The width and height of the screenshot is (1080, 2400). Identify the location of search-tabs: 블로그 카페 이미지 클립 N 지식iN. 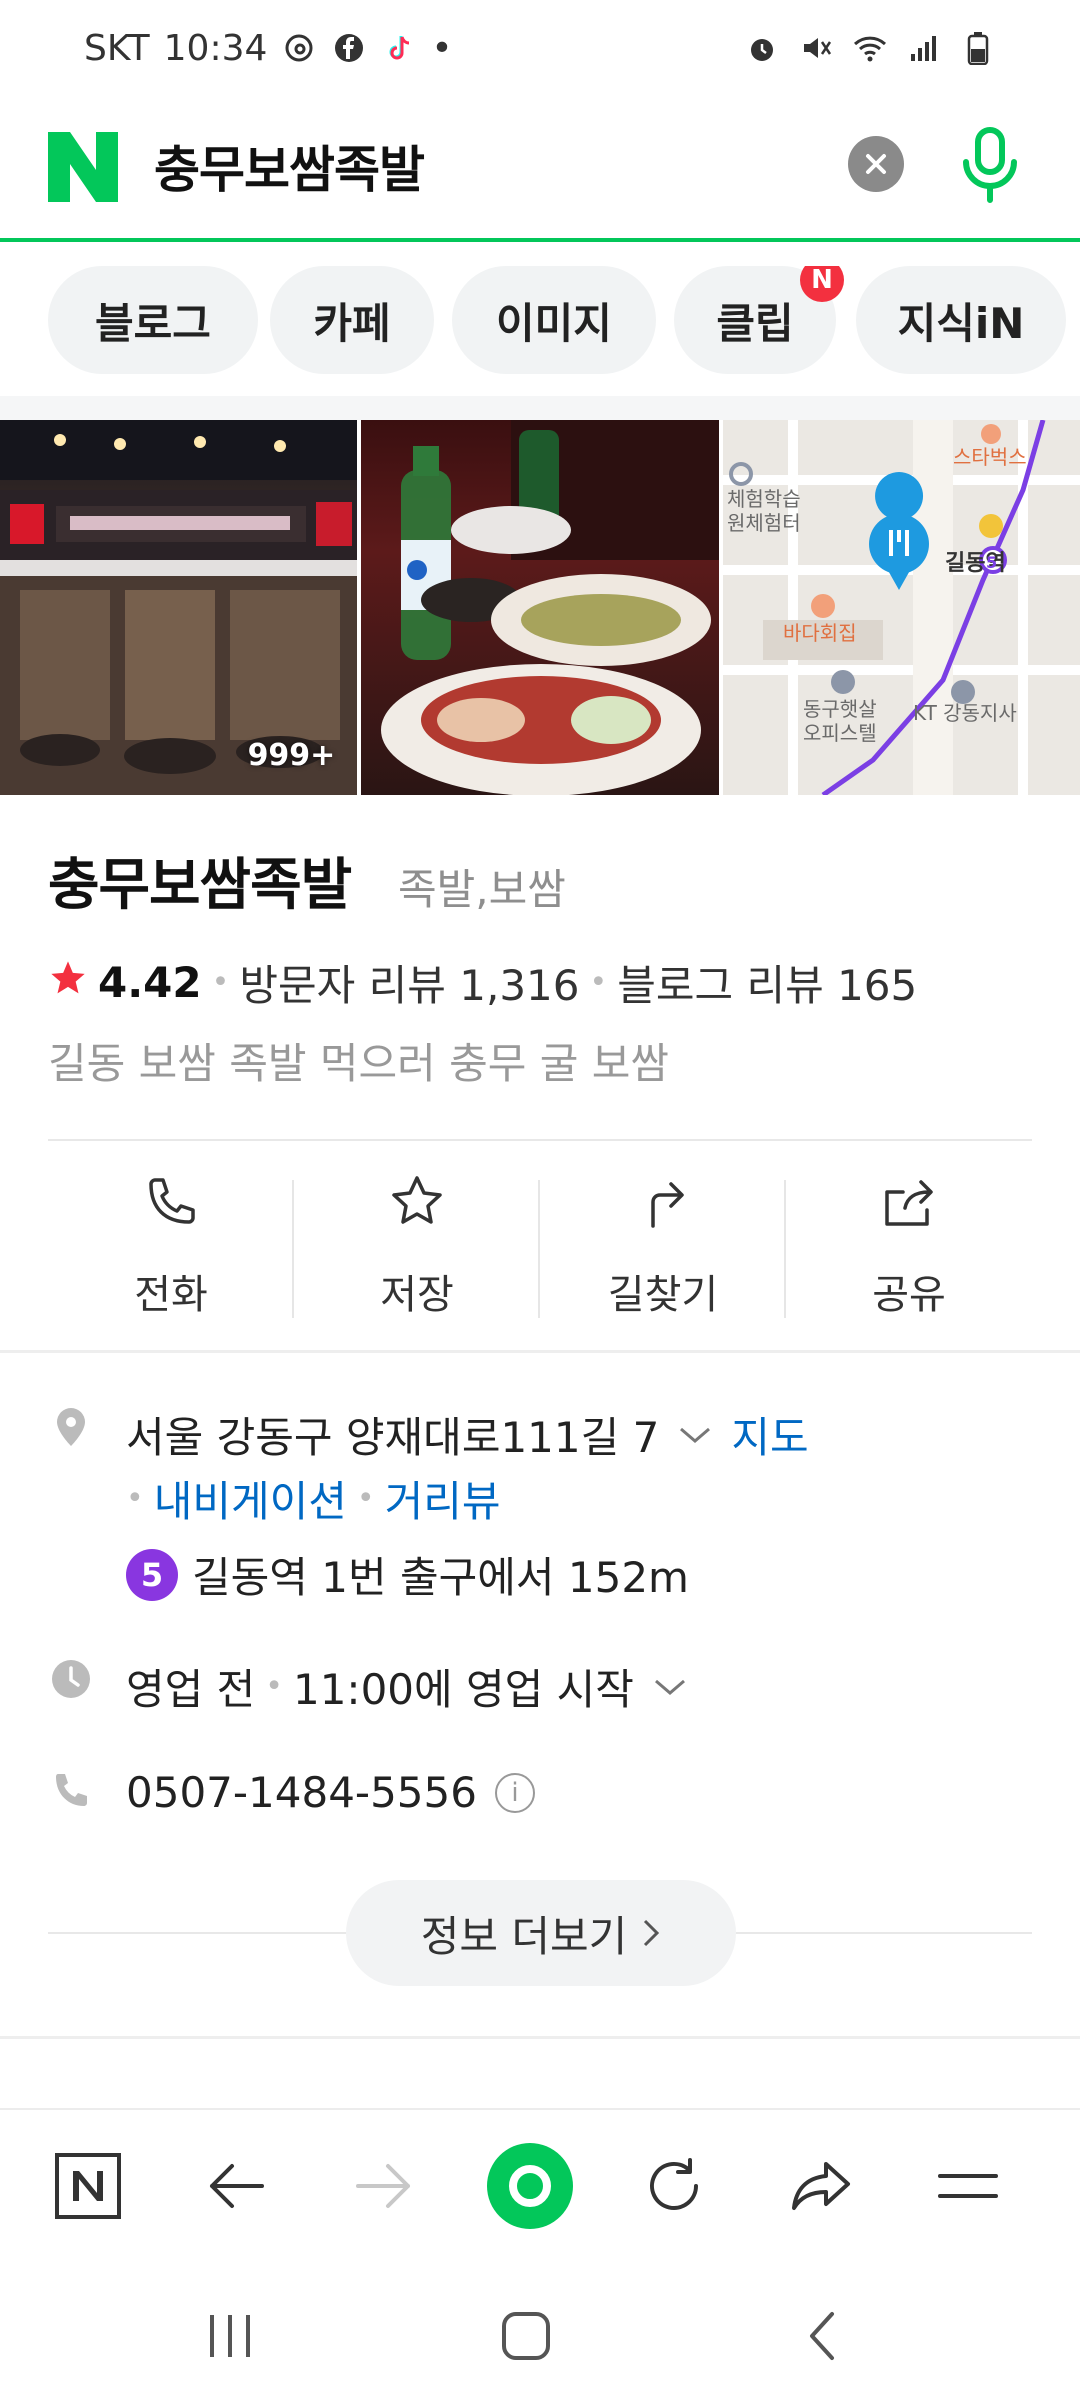
(540, 321).